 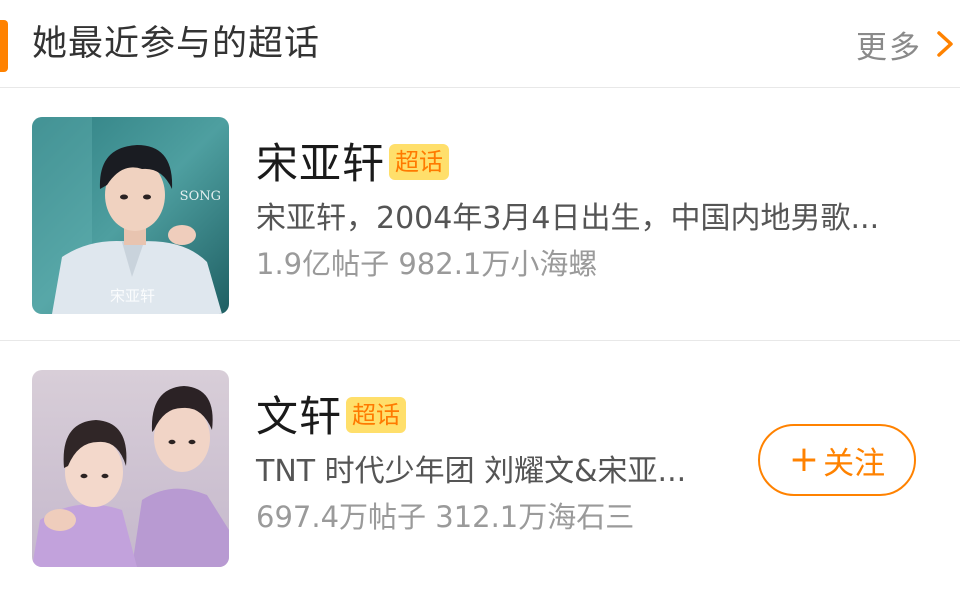 I want to click on portrait-image, so click(x=130, y=468).